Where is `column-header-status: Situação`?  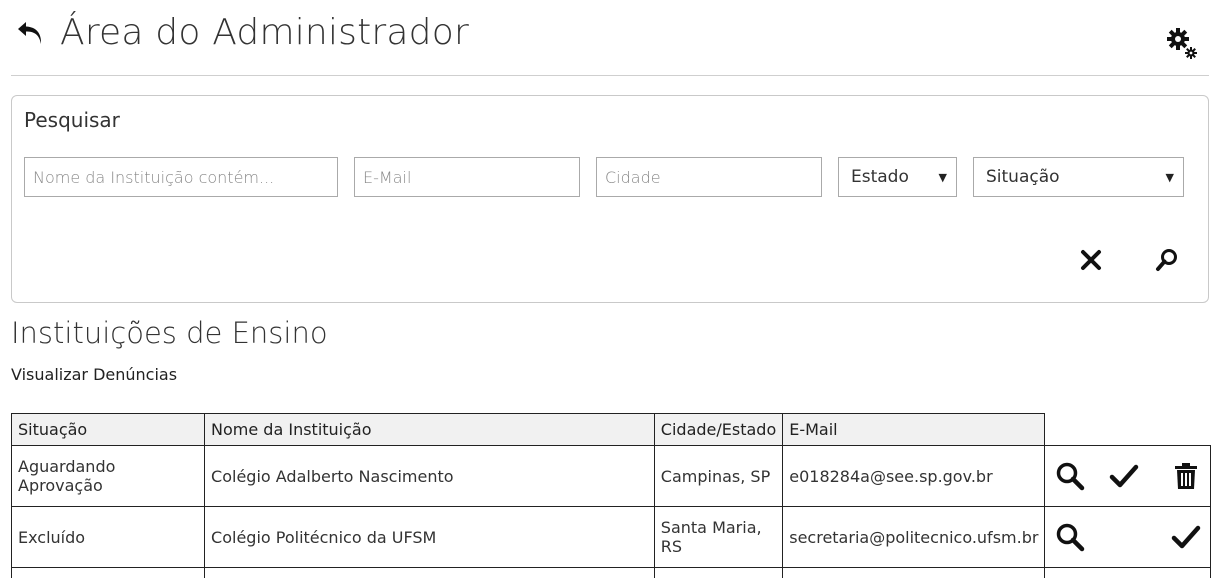
column-header-status: Situação is located at coordinates (108, 430).